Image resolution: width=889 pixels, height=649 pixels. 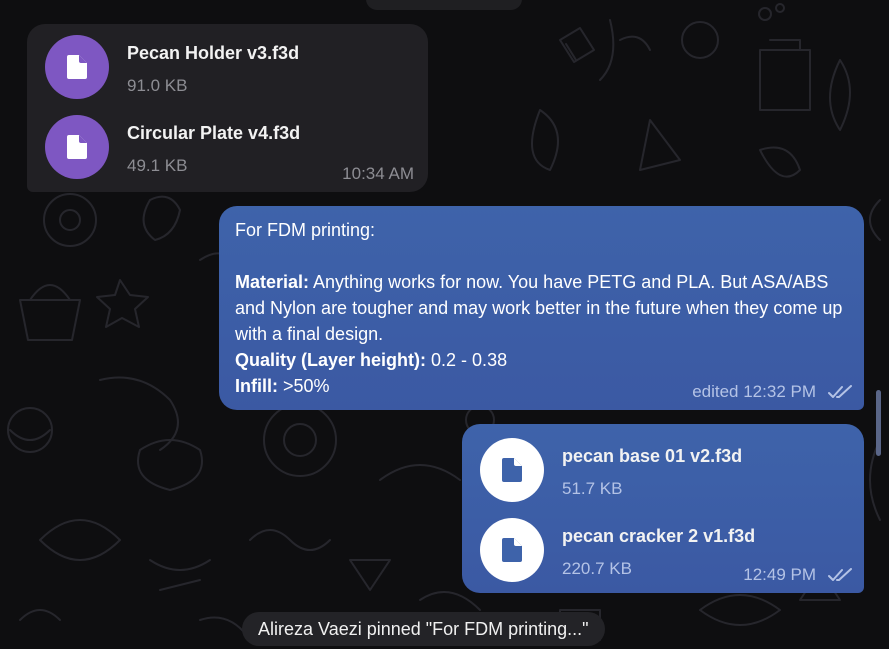 I want to click on file-attachment: Pecan Holder v3.f3d 91.0 KB, so click(x=230, y=67).